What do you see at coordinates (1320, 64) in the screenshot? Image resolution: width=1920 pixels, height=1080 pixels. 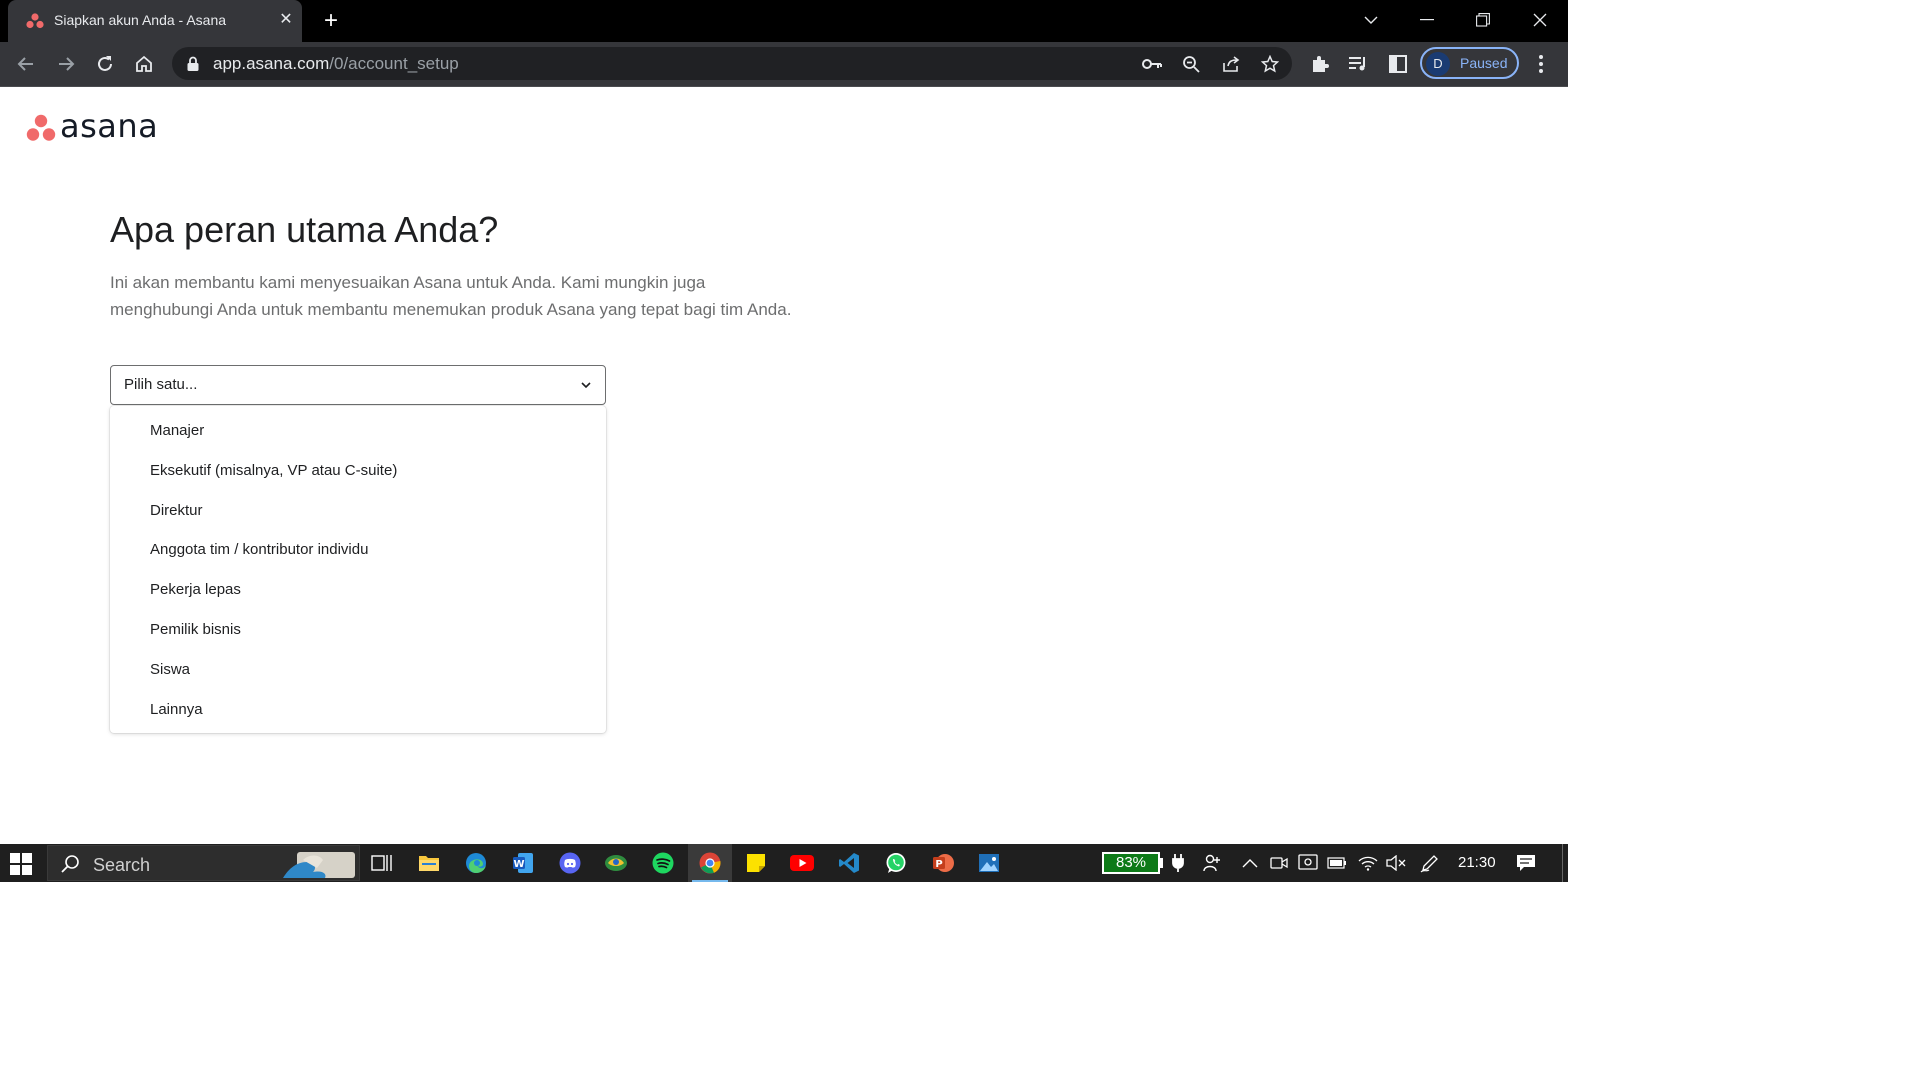 I see `extensions-icon` at bounding box center [1320, 64].